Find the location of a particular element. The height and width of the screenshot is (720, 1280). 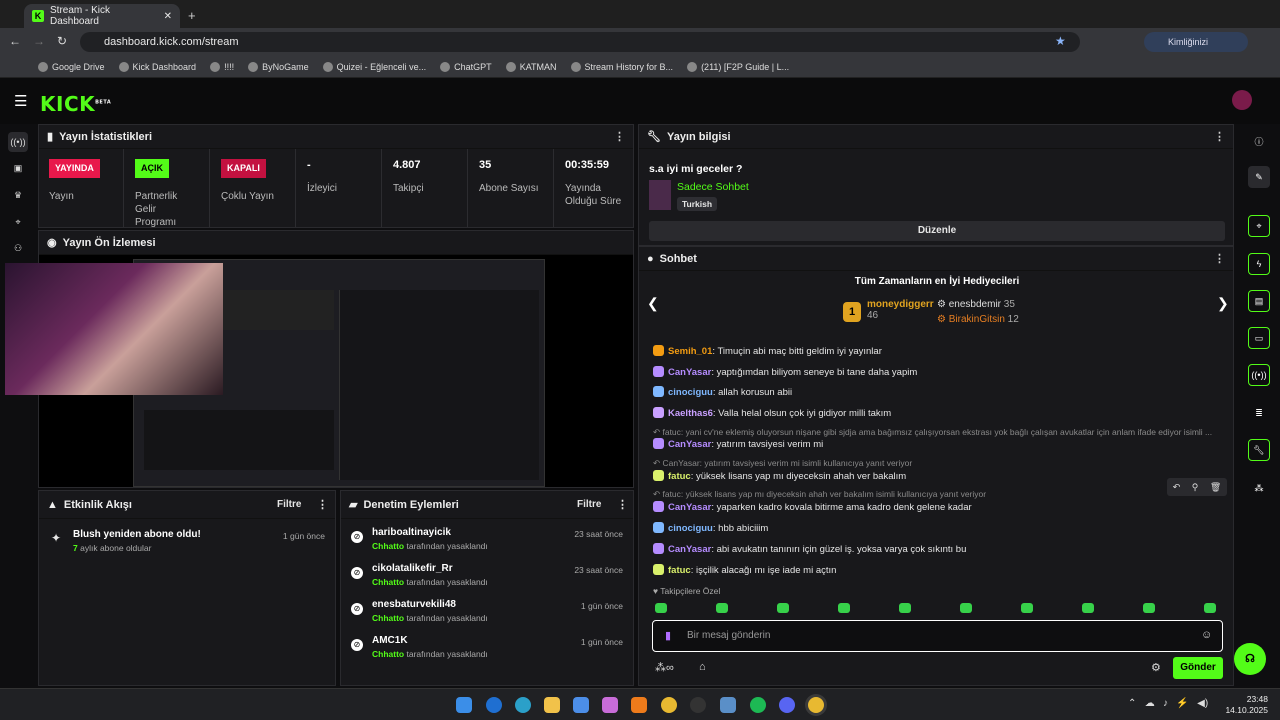

spotify-icon is located at coordinates (758, 705).